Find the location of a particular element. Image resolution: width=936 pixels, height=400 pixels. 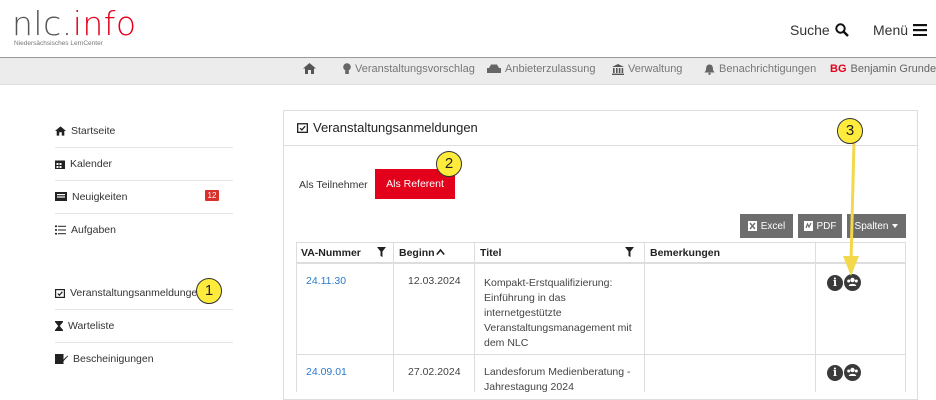

event-title-line: Veranstaltungsmanagement mit is located at coordinates (563, 328).